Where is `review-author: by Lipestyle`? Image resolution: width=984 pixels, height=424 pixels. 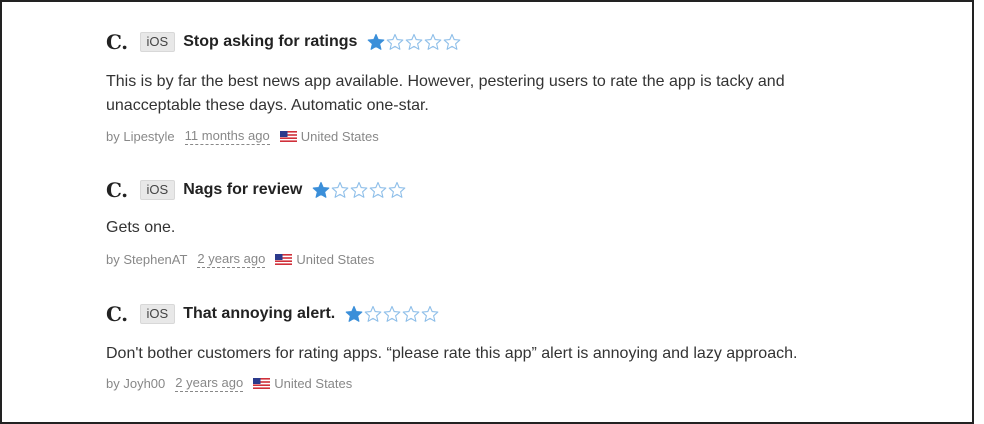
review-author: by Lipestyle is located at coordinates (140, 136).